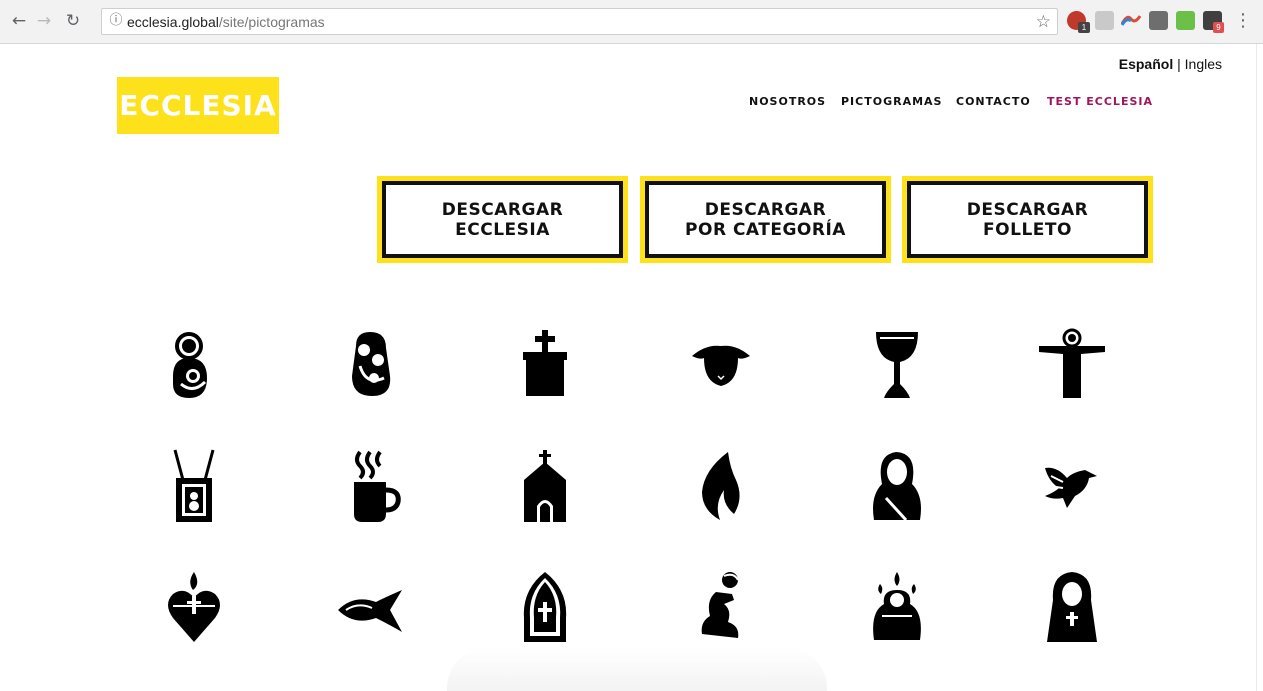 The image size is (1263, 691). Describe the element at coordinates (371, 487) in the screenshot. I see `hot-drink-icon` at that location.